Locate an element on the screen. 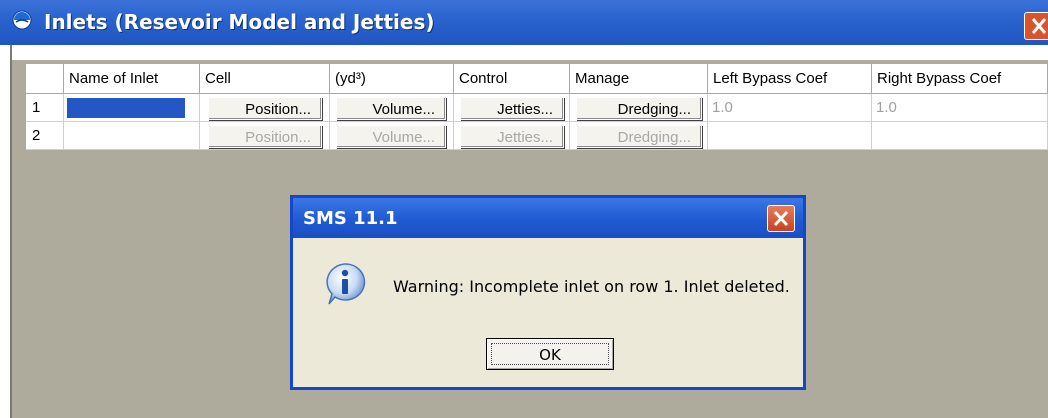 The height and width of the screenshot is (418, 1048). left-bypass-cell: 1.0 is located at coordinates (790, 108).